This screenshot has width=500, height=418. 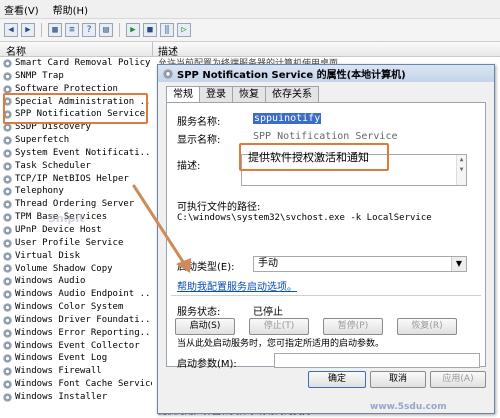 What do you see at coordinates (76, 358) in the screenshot?
I see `service-row: Windows Event Log` at bounding box center [76, 358].